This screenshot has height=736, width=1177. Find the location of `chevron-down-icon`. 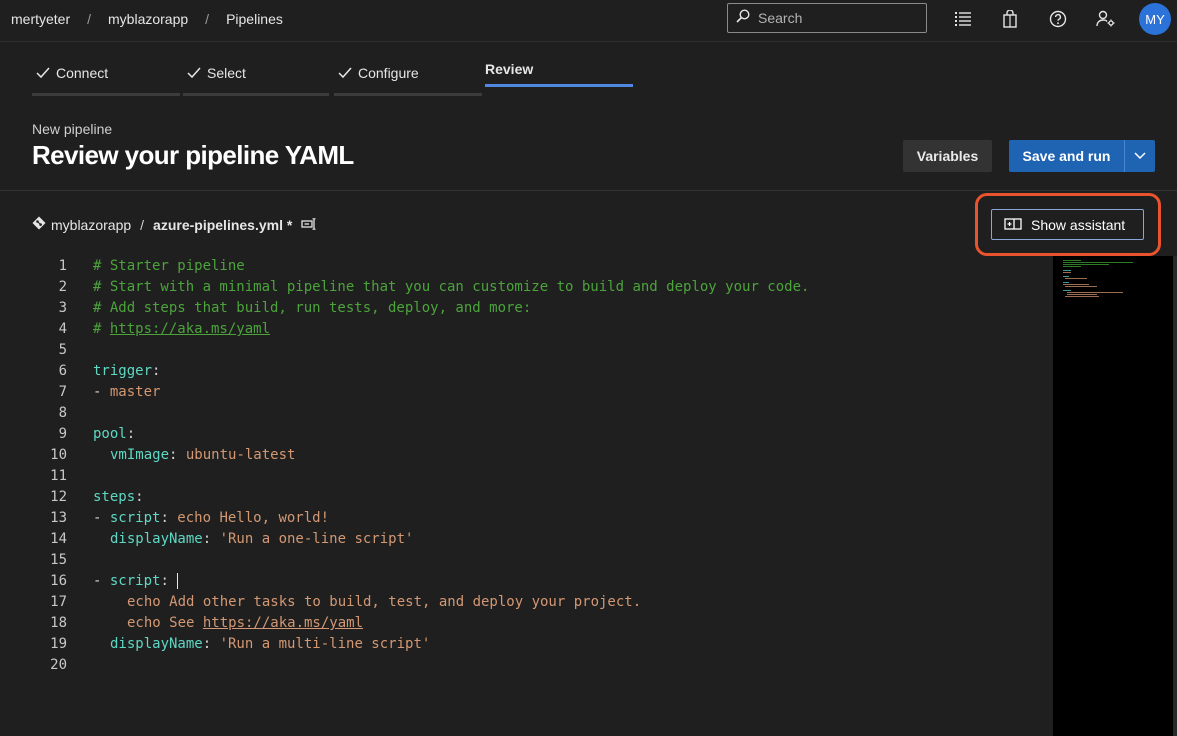

chevron-down-icon is located at coordinates (1140, 156).